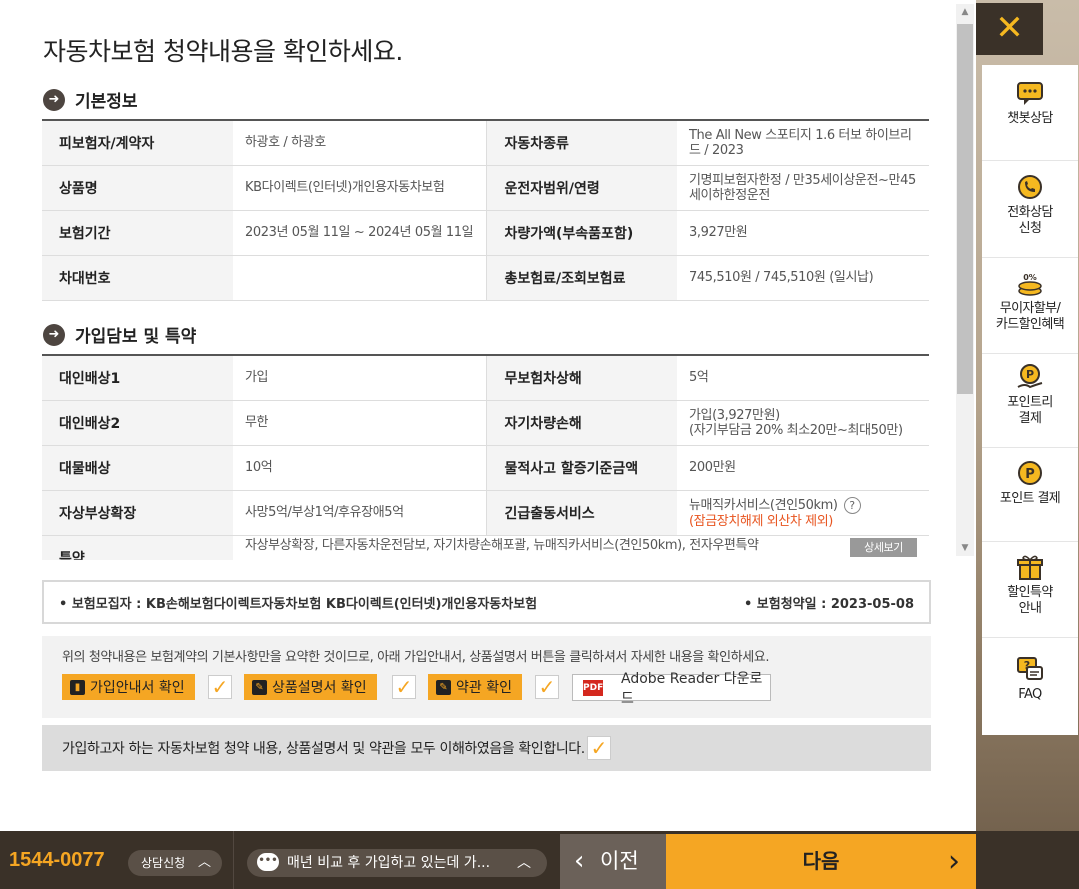  I want to click on table-value: 10억, so click(359, 468).